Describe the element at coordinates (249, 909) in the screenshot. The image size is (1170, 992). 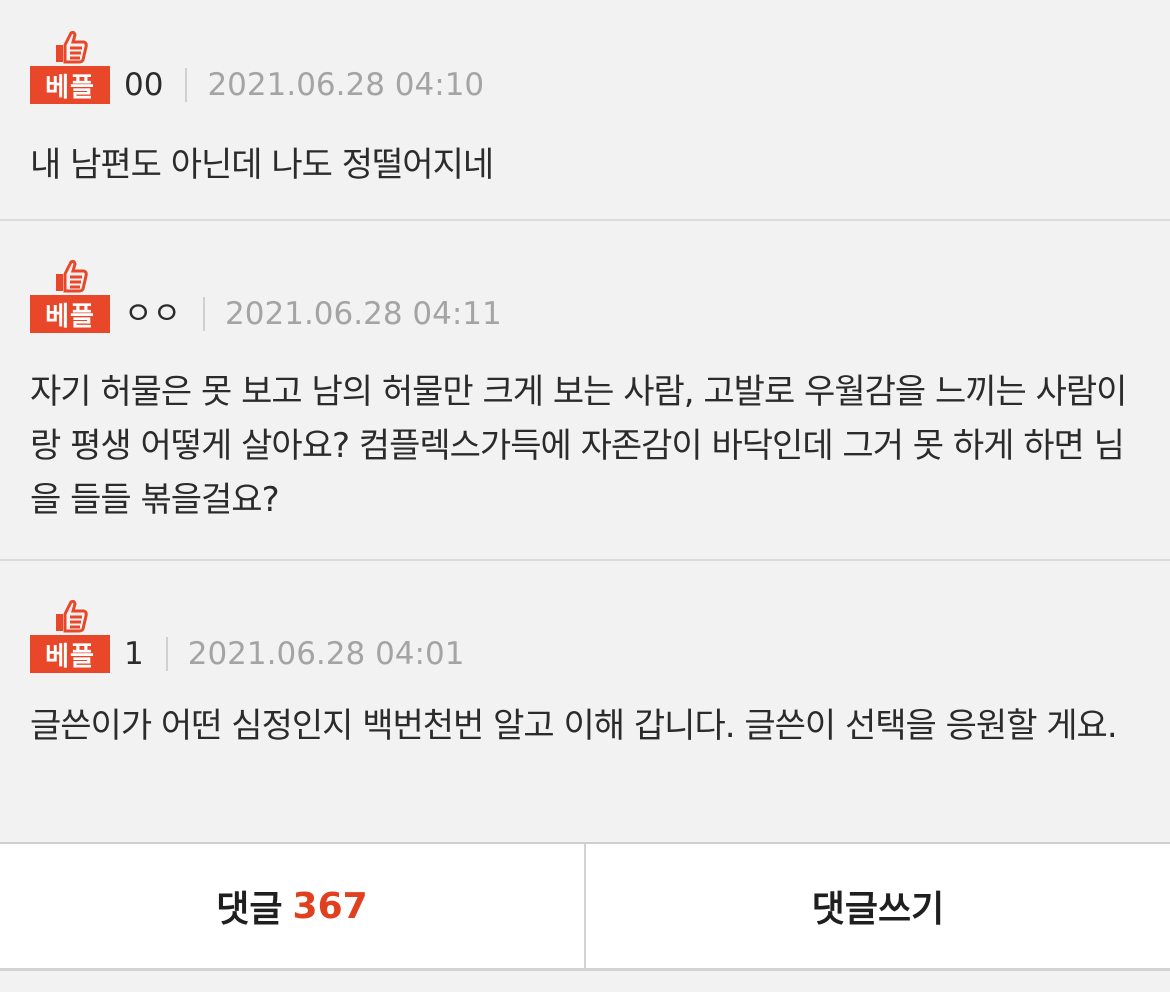
I see `comments-label: 댓글` at that location.